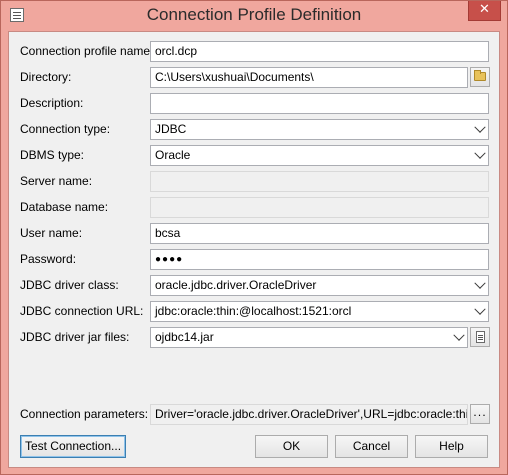 Image resolution: width=508 pixels, height=475 pixels. I want to click on connection-type-label: Connection type:, so click(65, 129).